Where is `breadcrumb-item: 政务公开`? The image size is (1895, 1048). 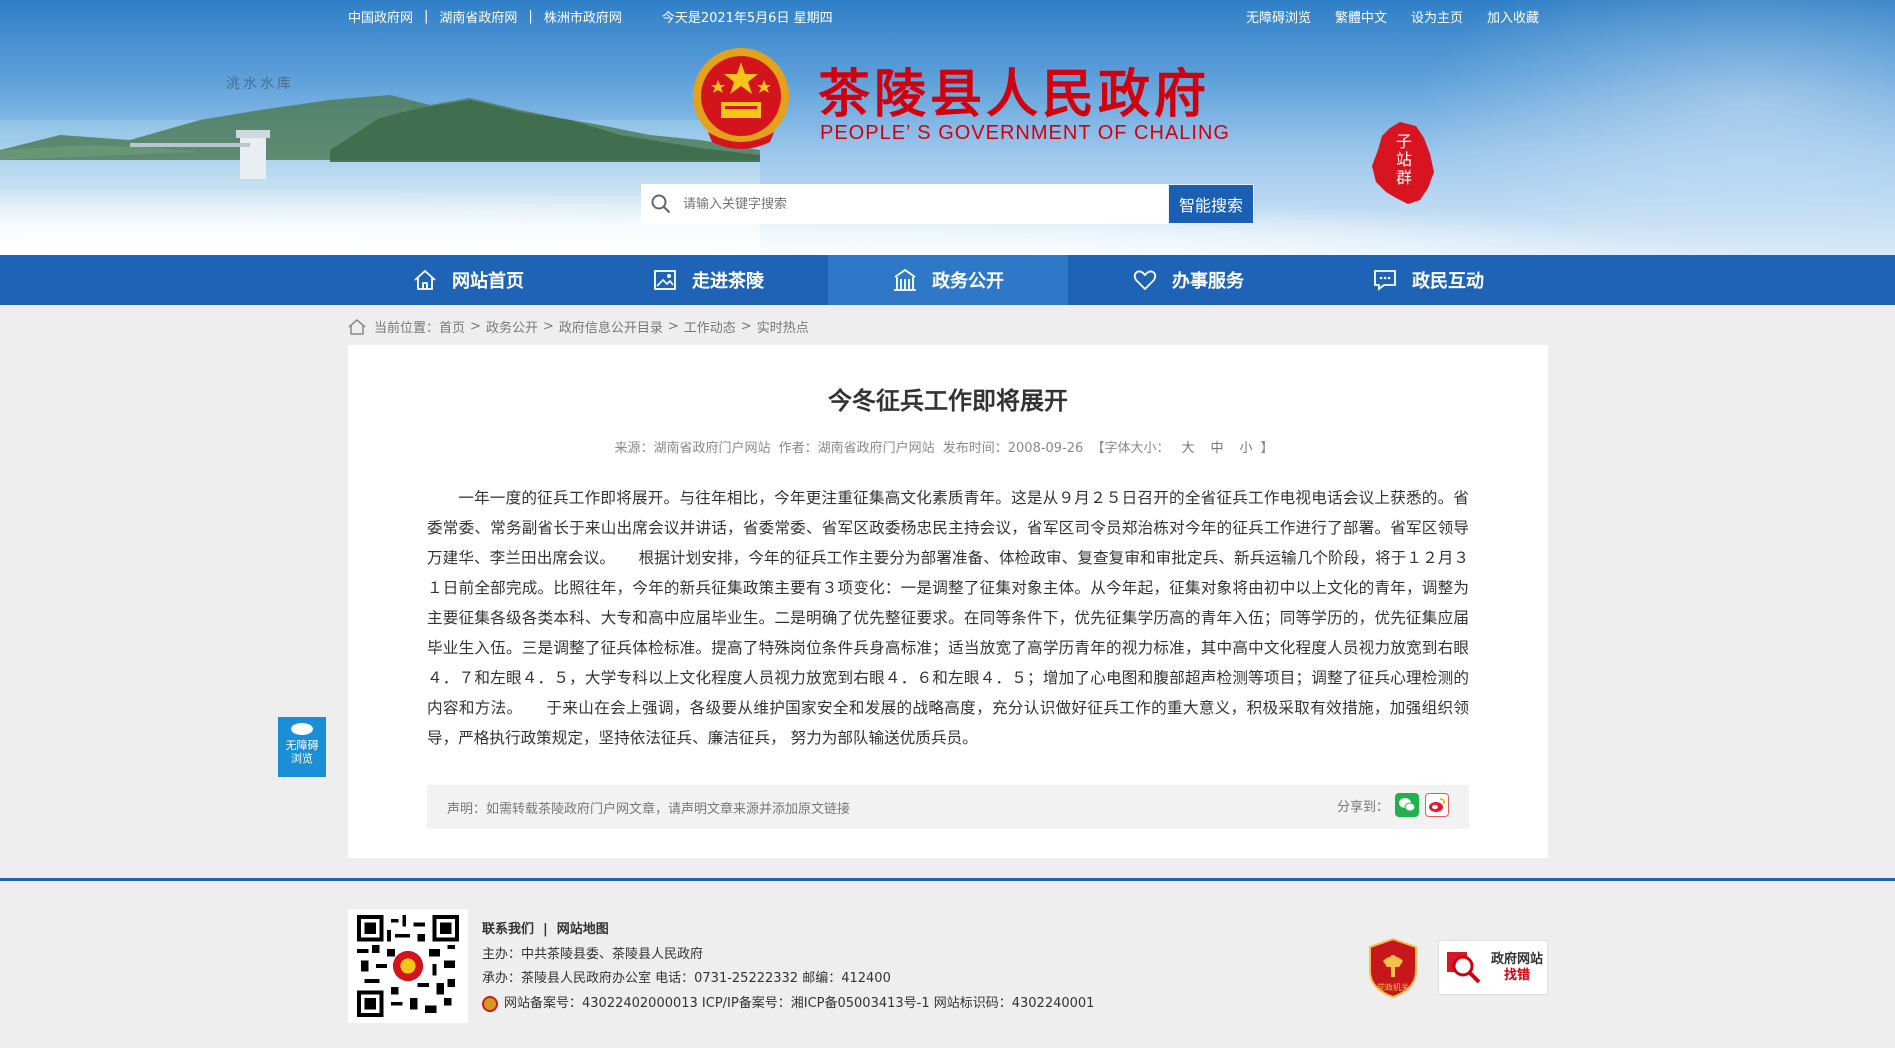
breadcrumb-item: 政务公开 is located at coordinates (512, 326).